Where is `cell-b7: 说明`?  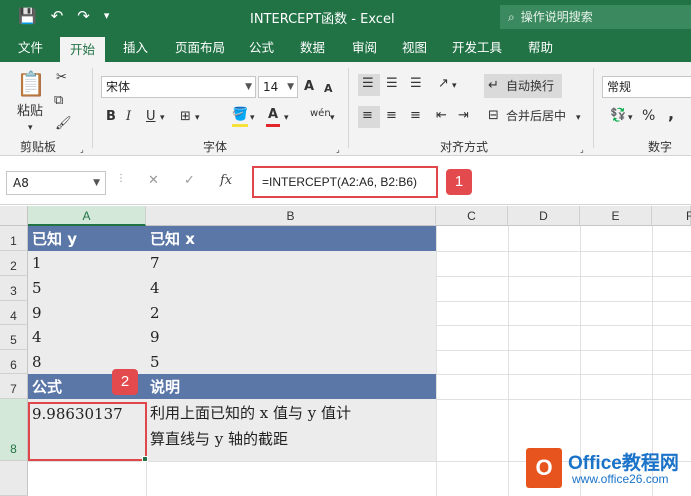 cell-b7: 说明 is located at coordinates (291, 386).